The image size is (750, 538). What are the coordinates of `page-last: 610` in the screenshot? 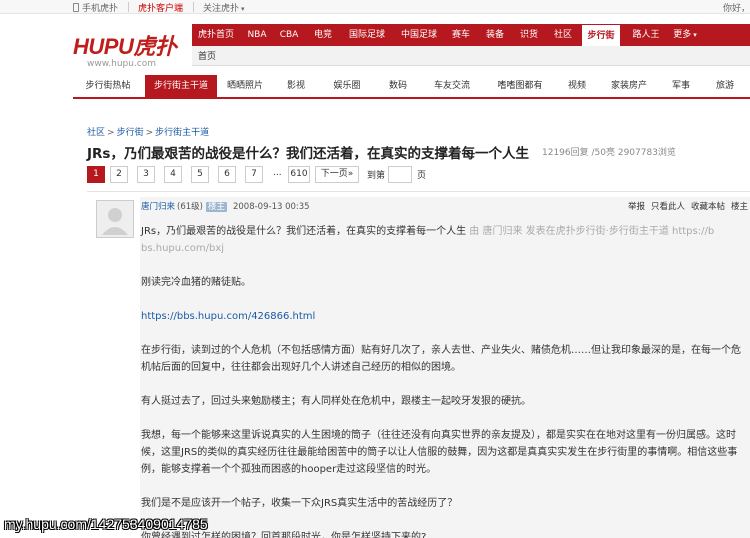 It's located at (299, 174).